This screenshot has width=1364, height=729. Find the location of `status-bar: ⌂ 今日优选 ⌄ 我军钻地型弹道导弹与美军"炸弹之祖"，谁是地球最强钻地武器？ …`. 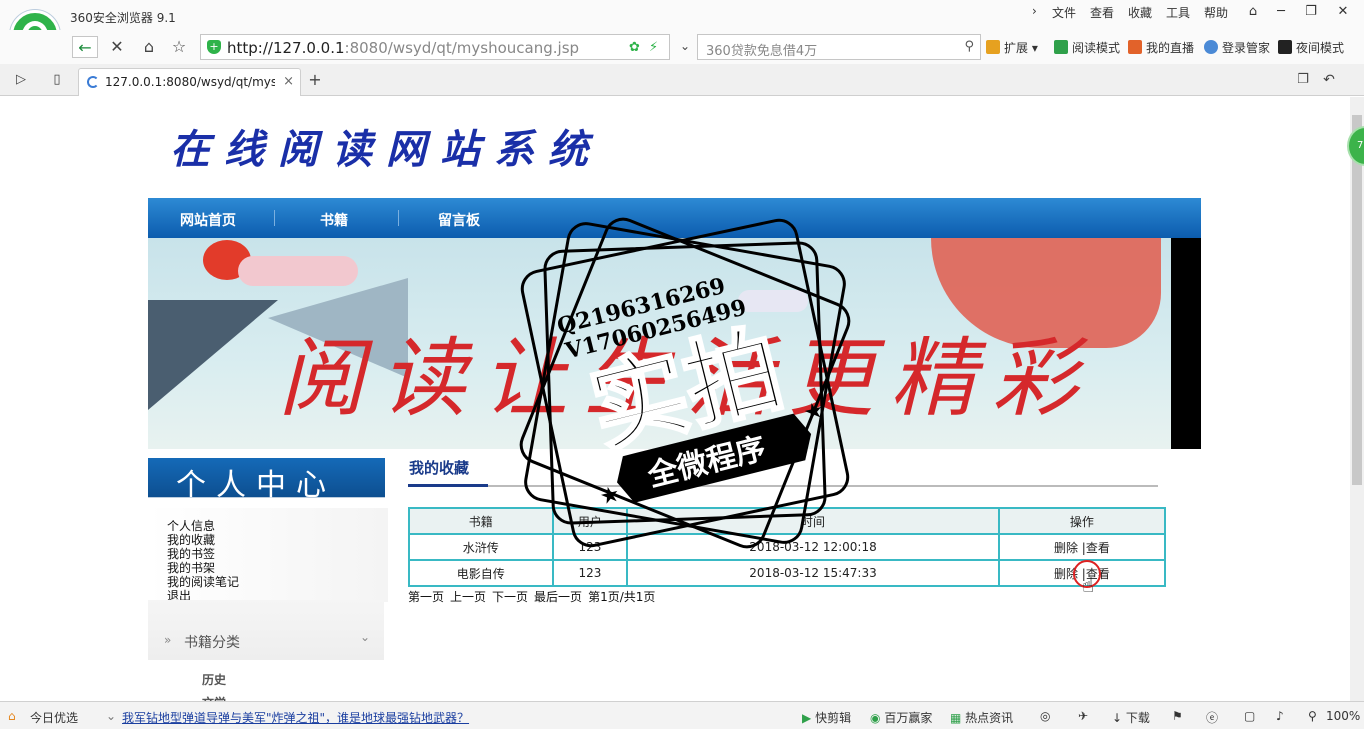

status-bar: ⌂ 今日优选 ⌄ 我军钻地型弹道导弹与美军"炸弹之祖"，谁是地球最强钻地武器？ … is located at coordinates (682, 715).